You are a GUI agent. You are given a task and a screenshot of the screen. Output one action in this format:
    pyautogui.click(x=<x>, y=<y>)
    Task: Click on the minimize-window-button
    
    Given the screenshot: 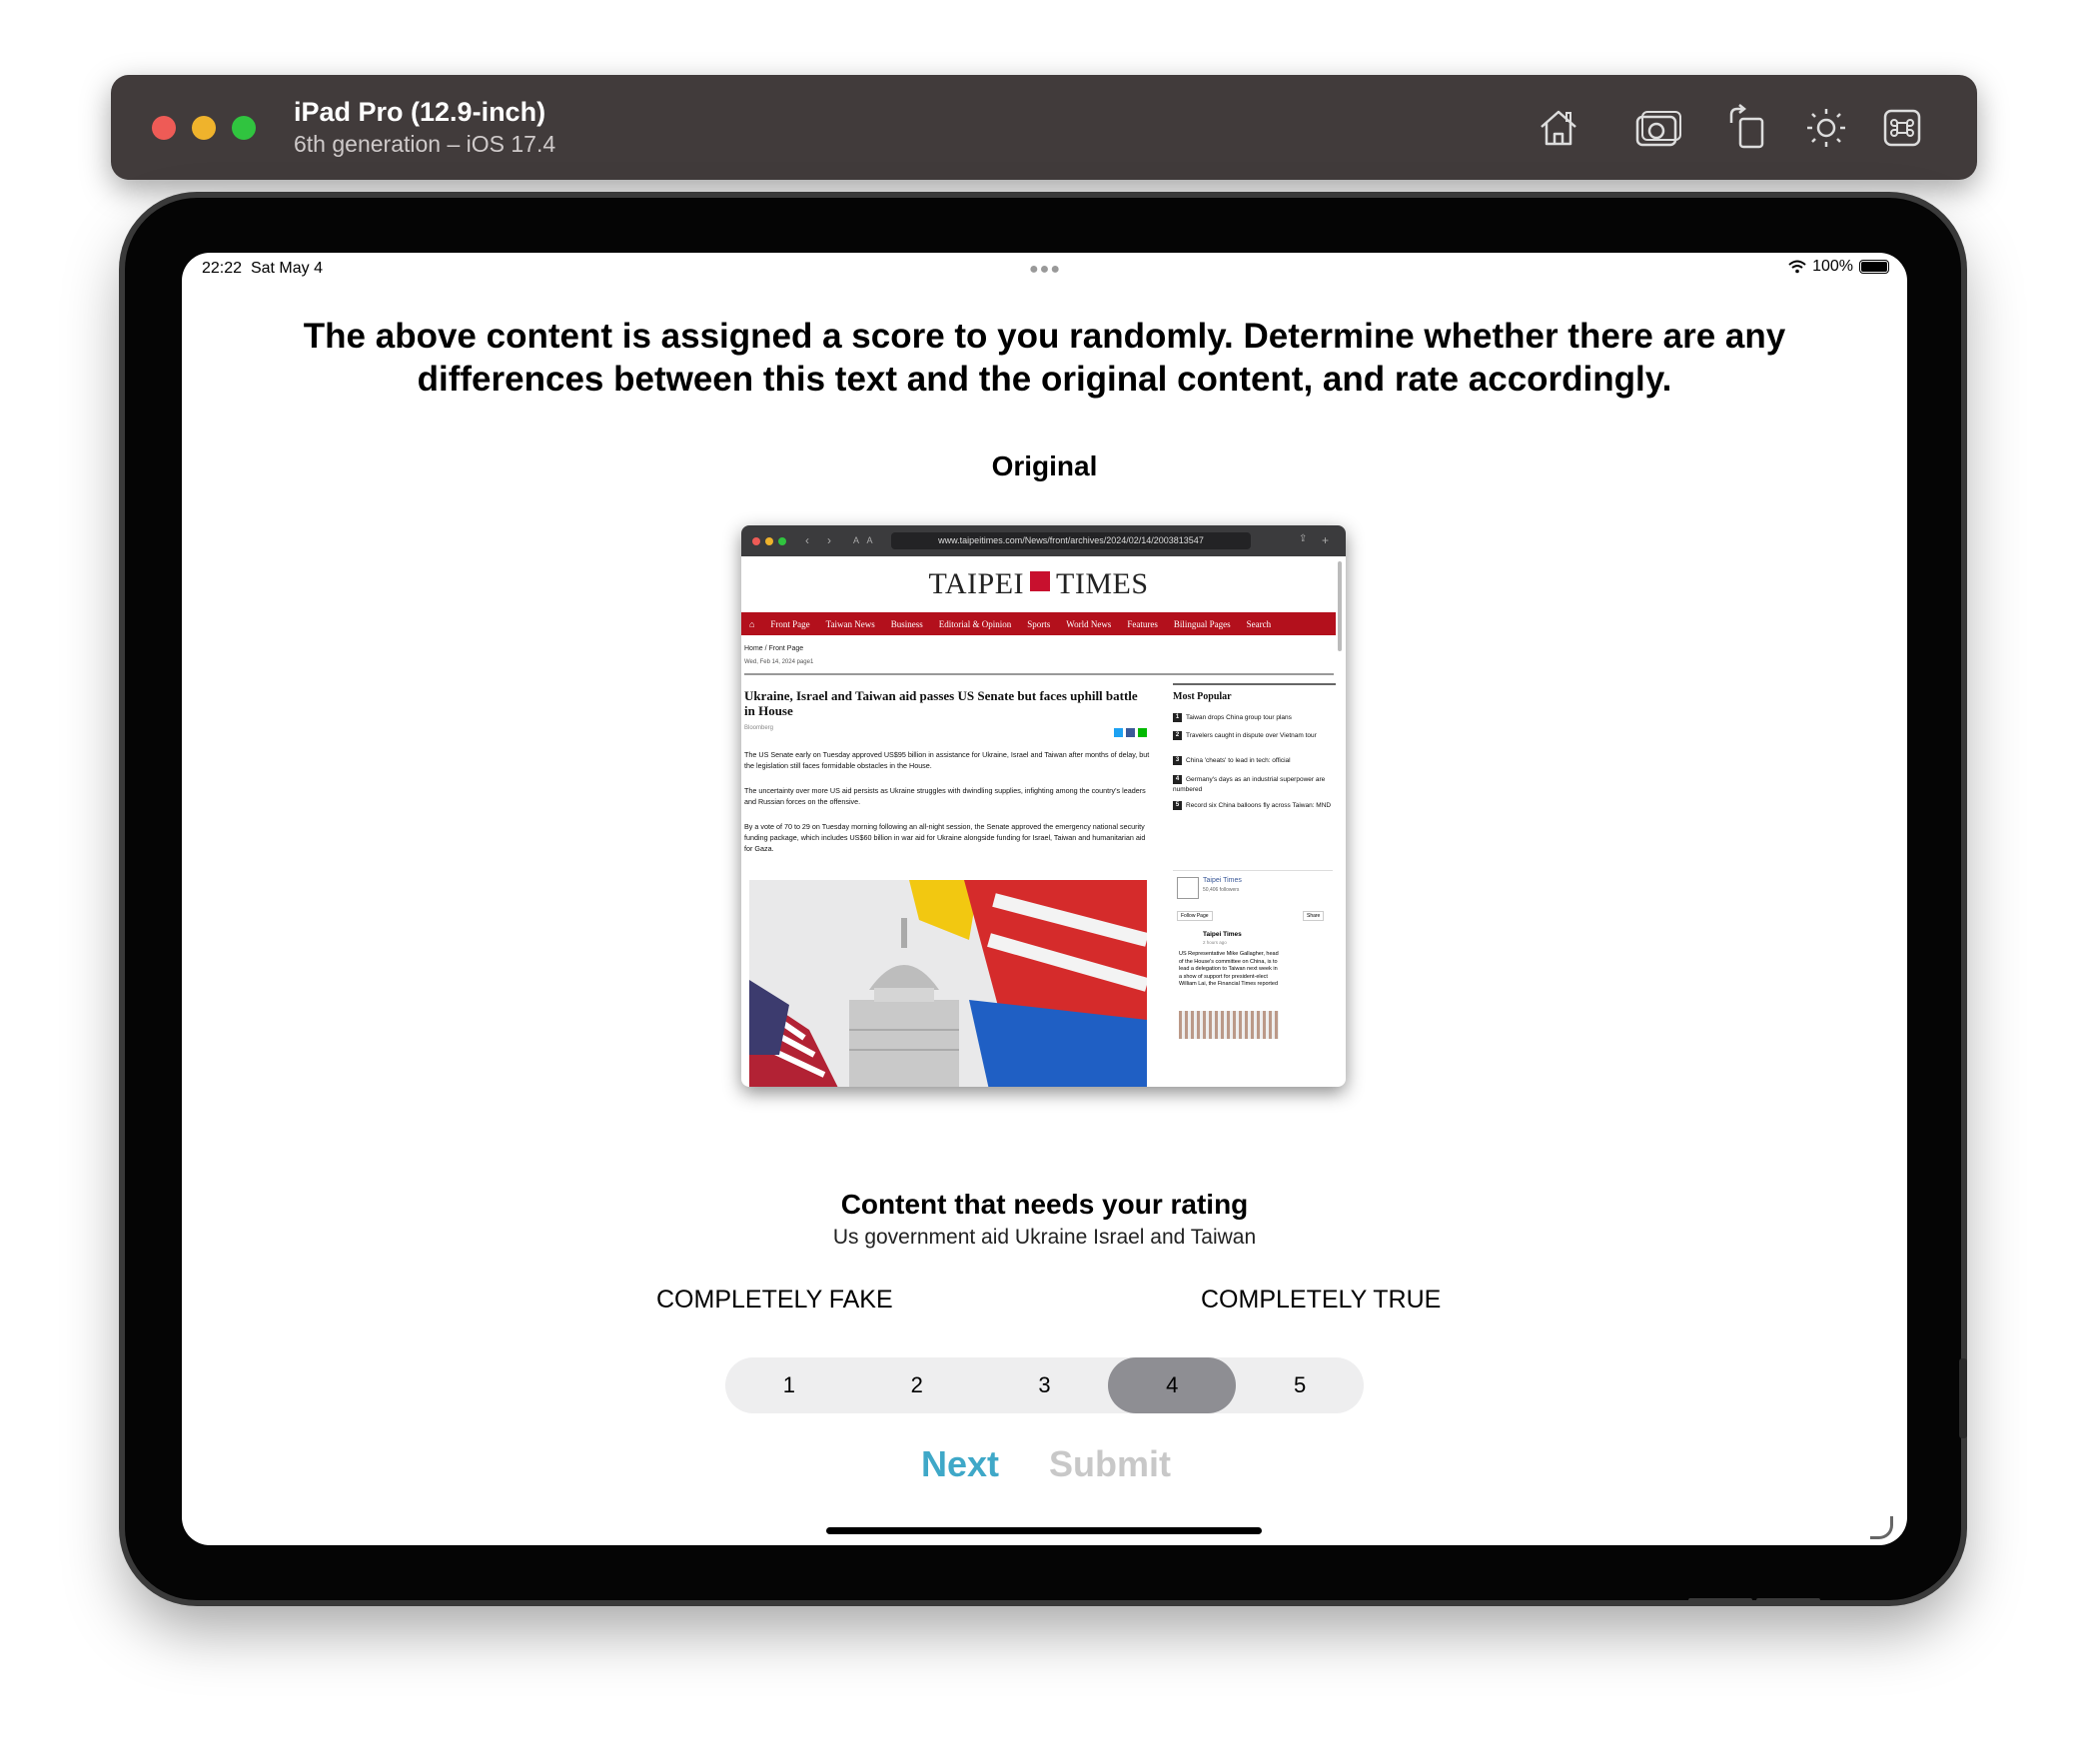 What is the action you would take?
    pyautogui.click(x=204, y=128)
    